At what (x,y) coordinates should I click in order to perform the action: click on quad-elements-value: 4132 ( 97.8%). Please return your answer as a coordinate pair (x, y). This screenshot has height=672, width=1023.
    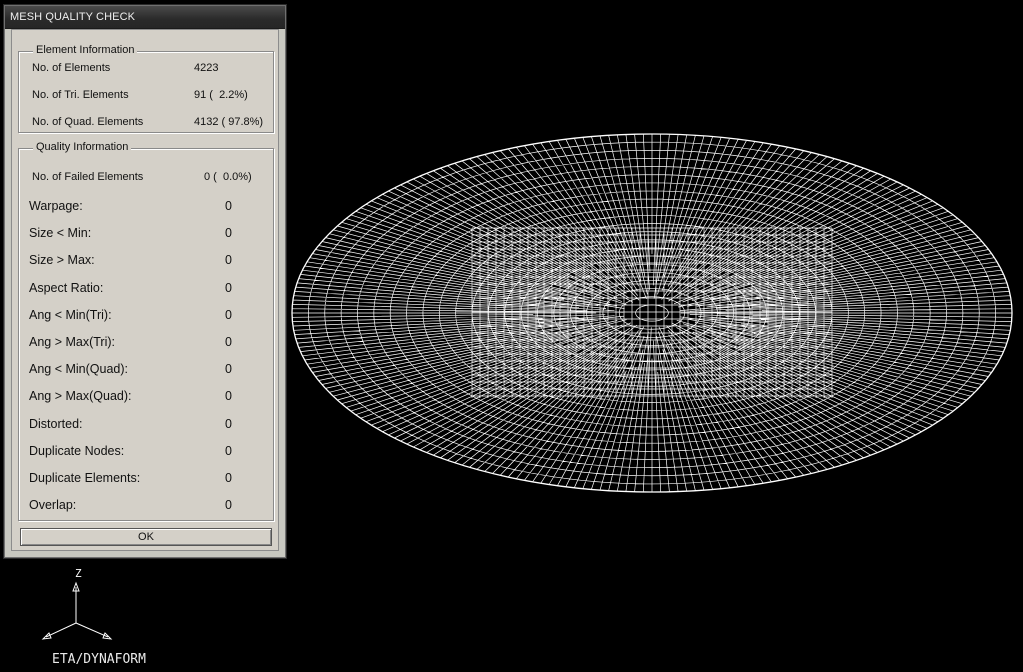
    Looking at the image, I should click on (229, 122).